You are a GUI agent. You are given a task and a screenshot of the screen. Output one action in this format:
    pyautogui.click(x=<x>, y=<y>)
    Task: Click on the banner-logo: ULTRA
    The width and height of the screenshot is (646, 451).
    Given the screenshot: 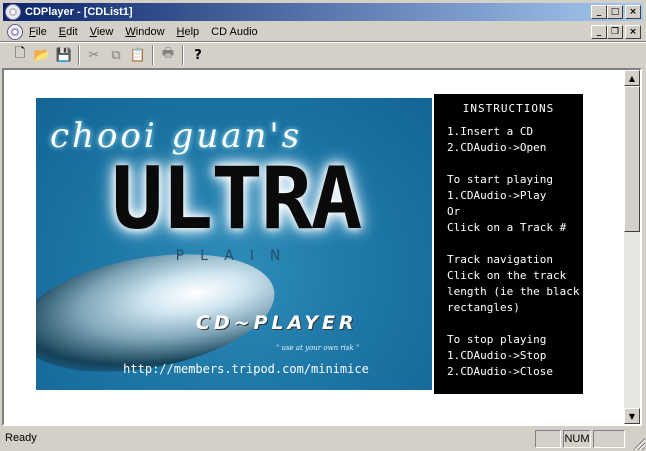 What is the action you would take?
    pyautogui.click(x=237, y=199)
    